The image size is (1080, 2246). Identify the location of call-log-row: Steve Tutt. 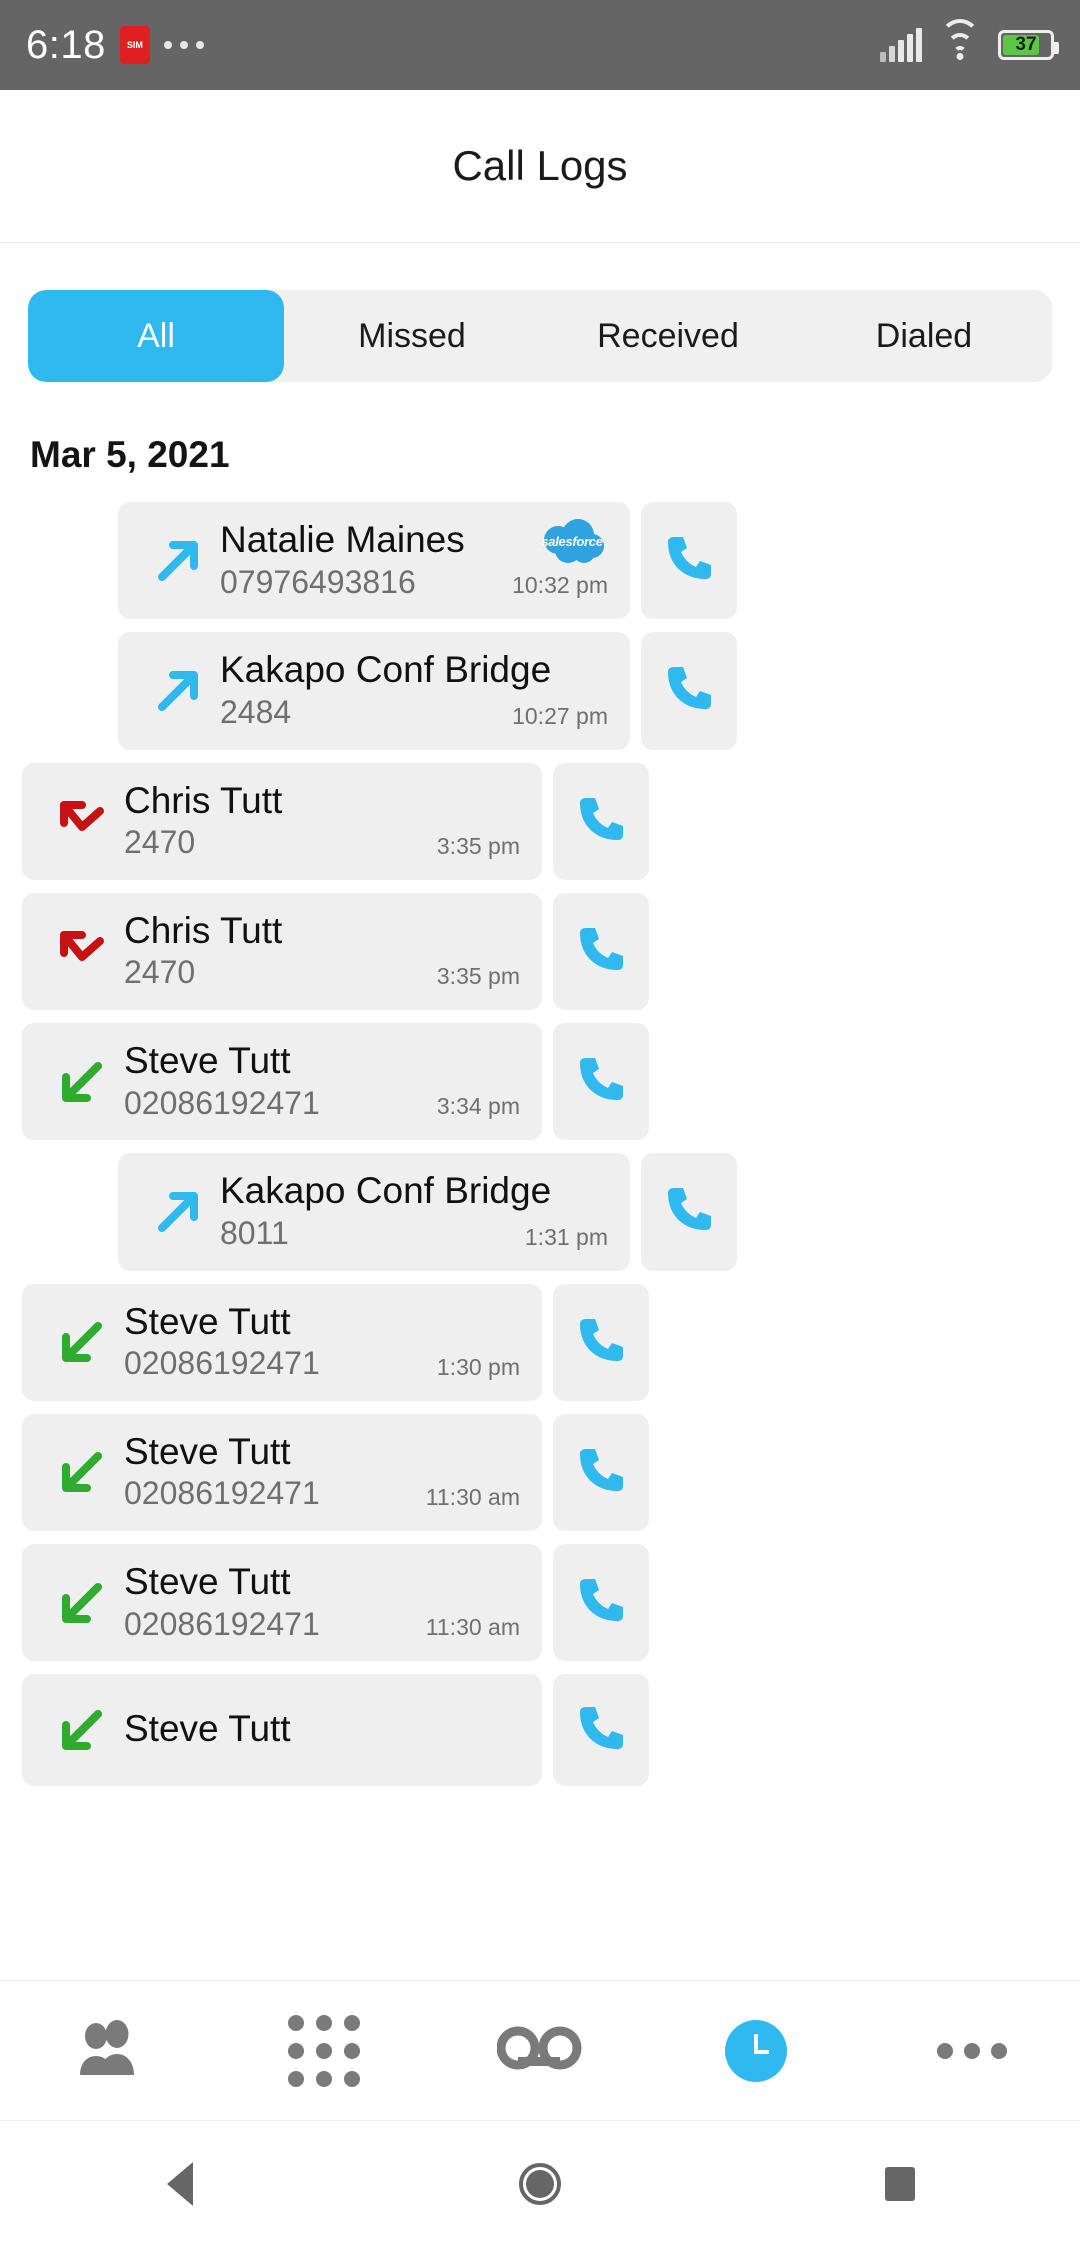
(540, 1730).